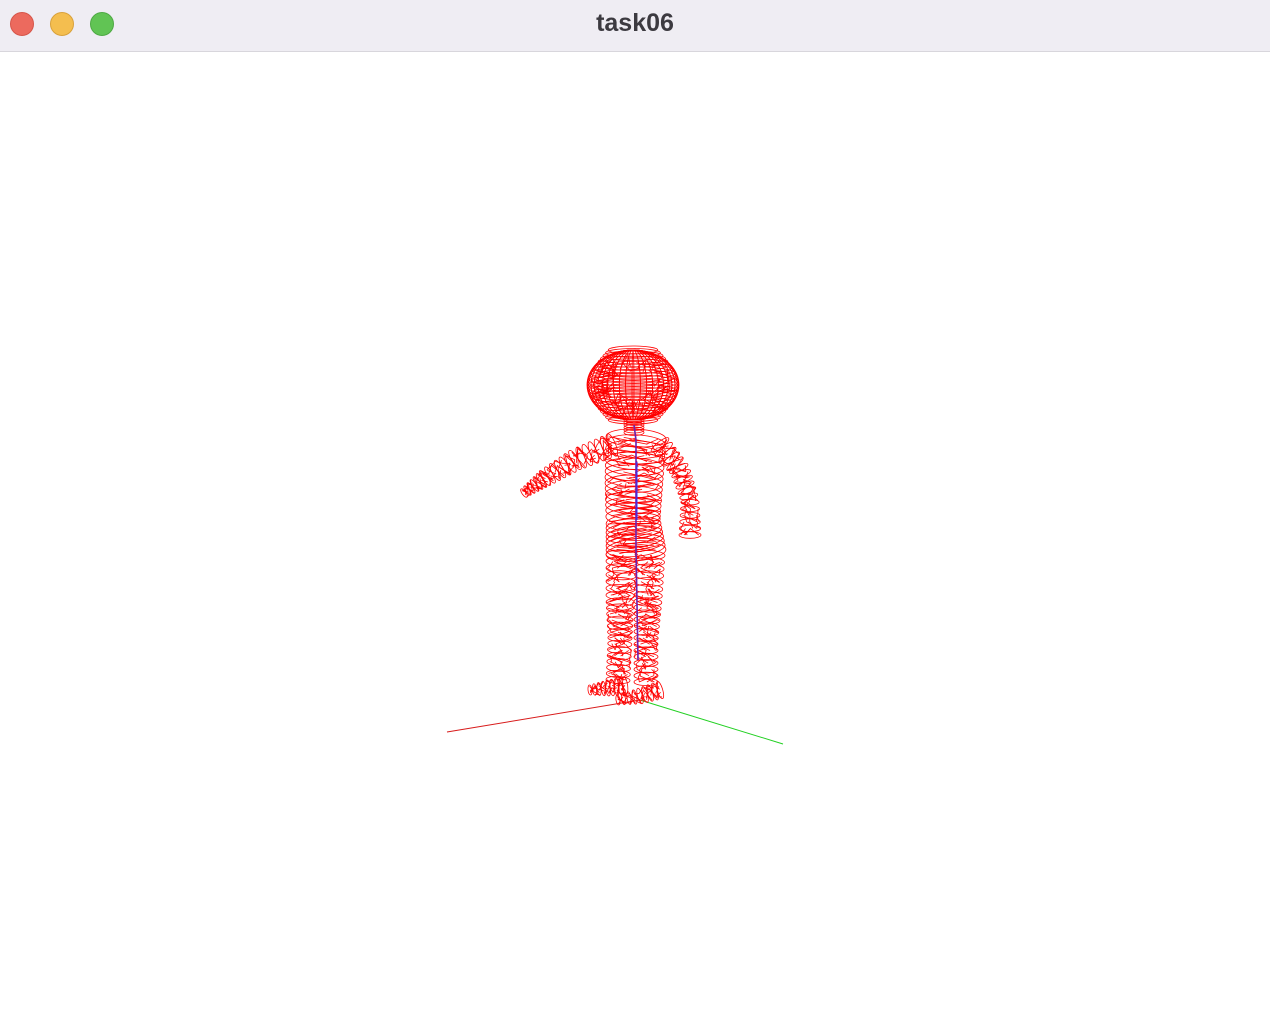 Image resolution: width=1270 pixels, height=1010 pixels. I want to click on y-axis-line, so click(711, 722).